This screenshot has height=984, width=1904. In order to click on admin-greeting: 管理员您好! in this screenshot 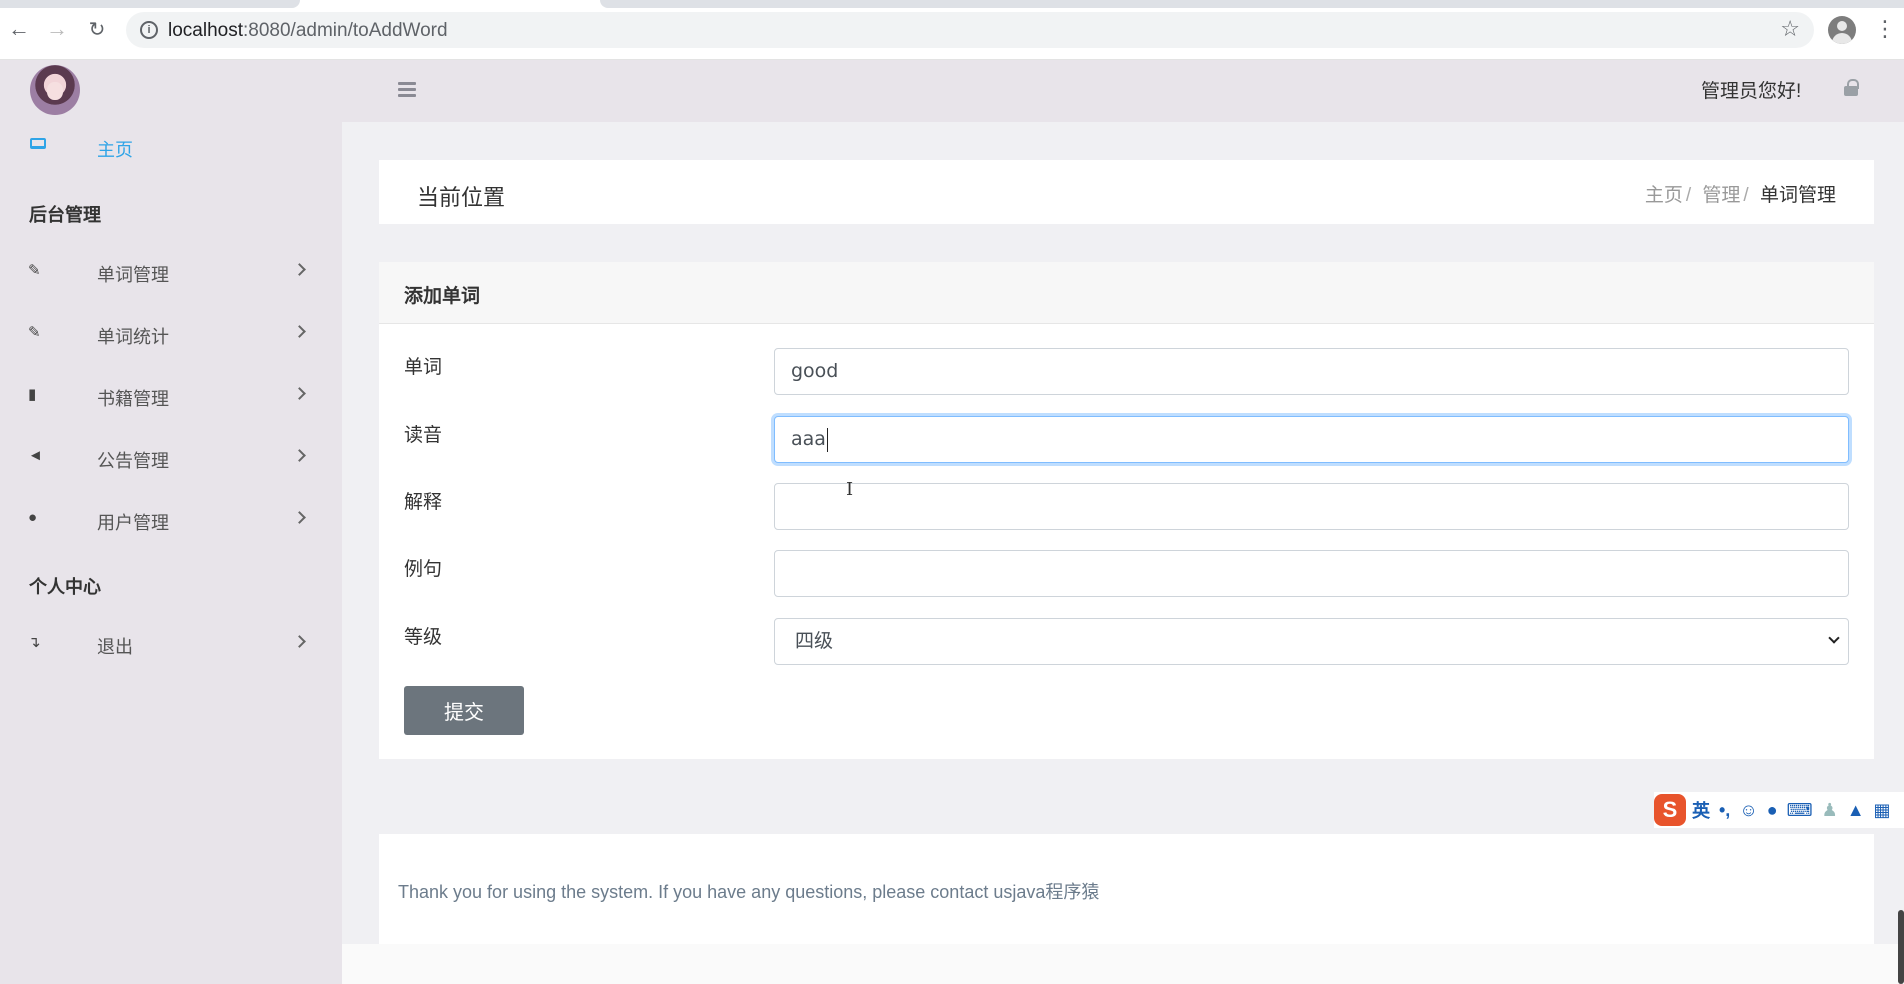, I will do `click(1751, 91)`.